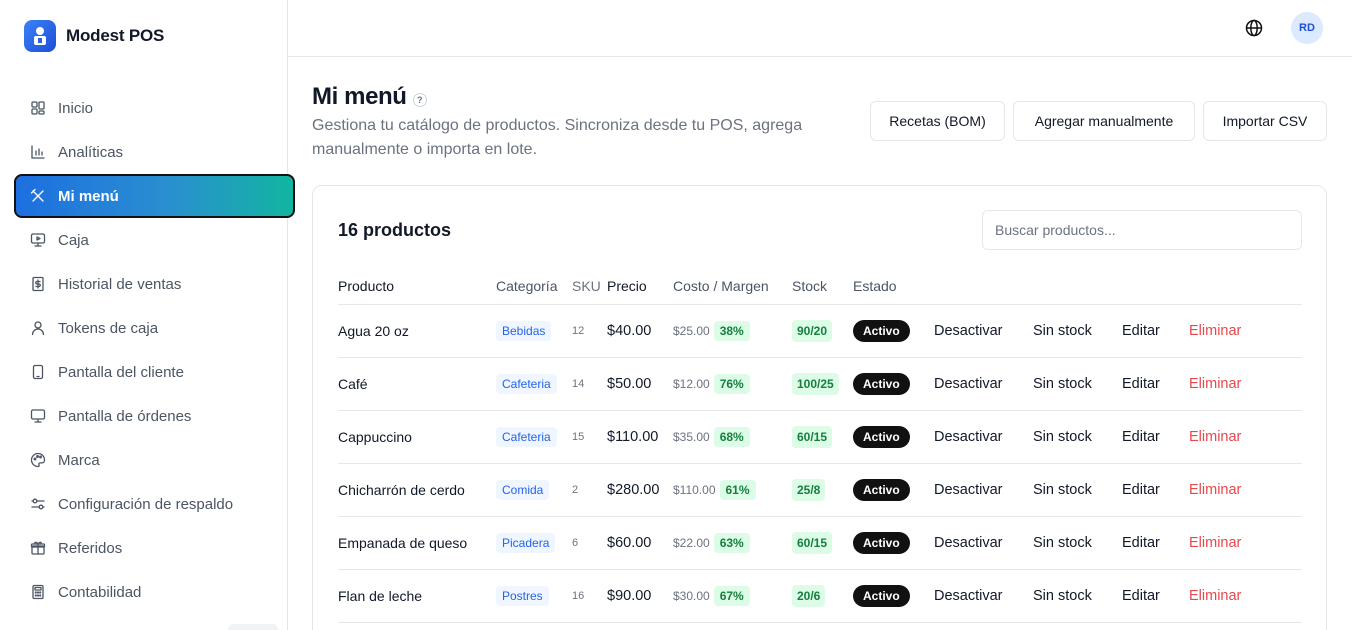  What do you see at coordinates (691, 436) in the screenshot?
I see `product-cost: $35.00` at bounding box center [691, 436].